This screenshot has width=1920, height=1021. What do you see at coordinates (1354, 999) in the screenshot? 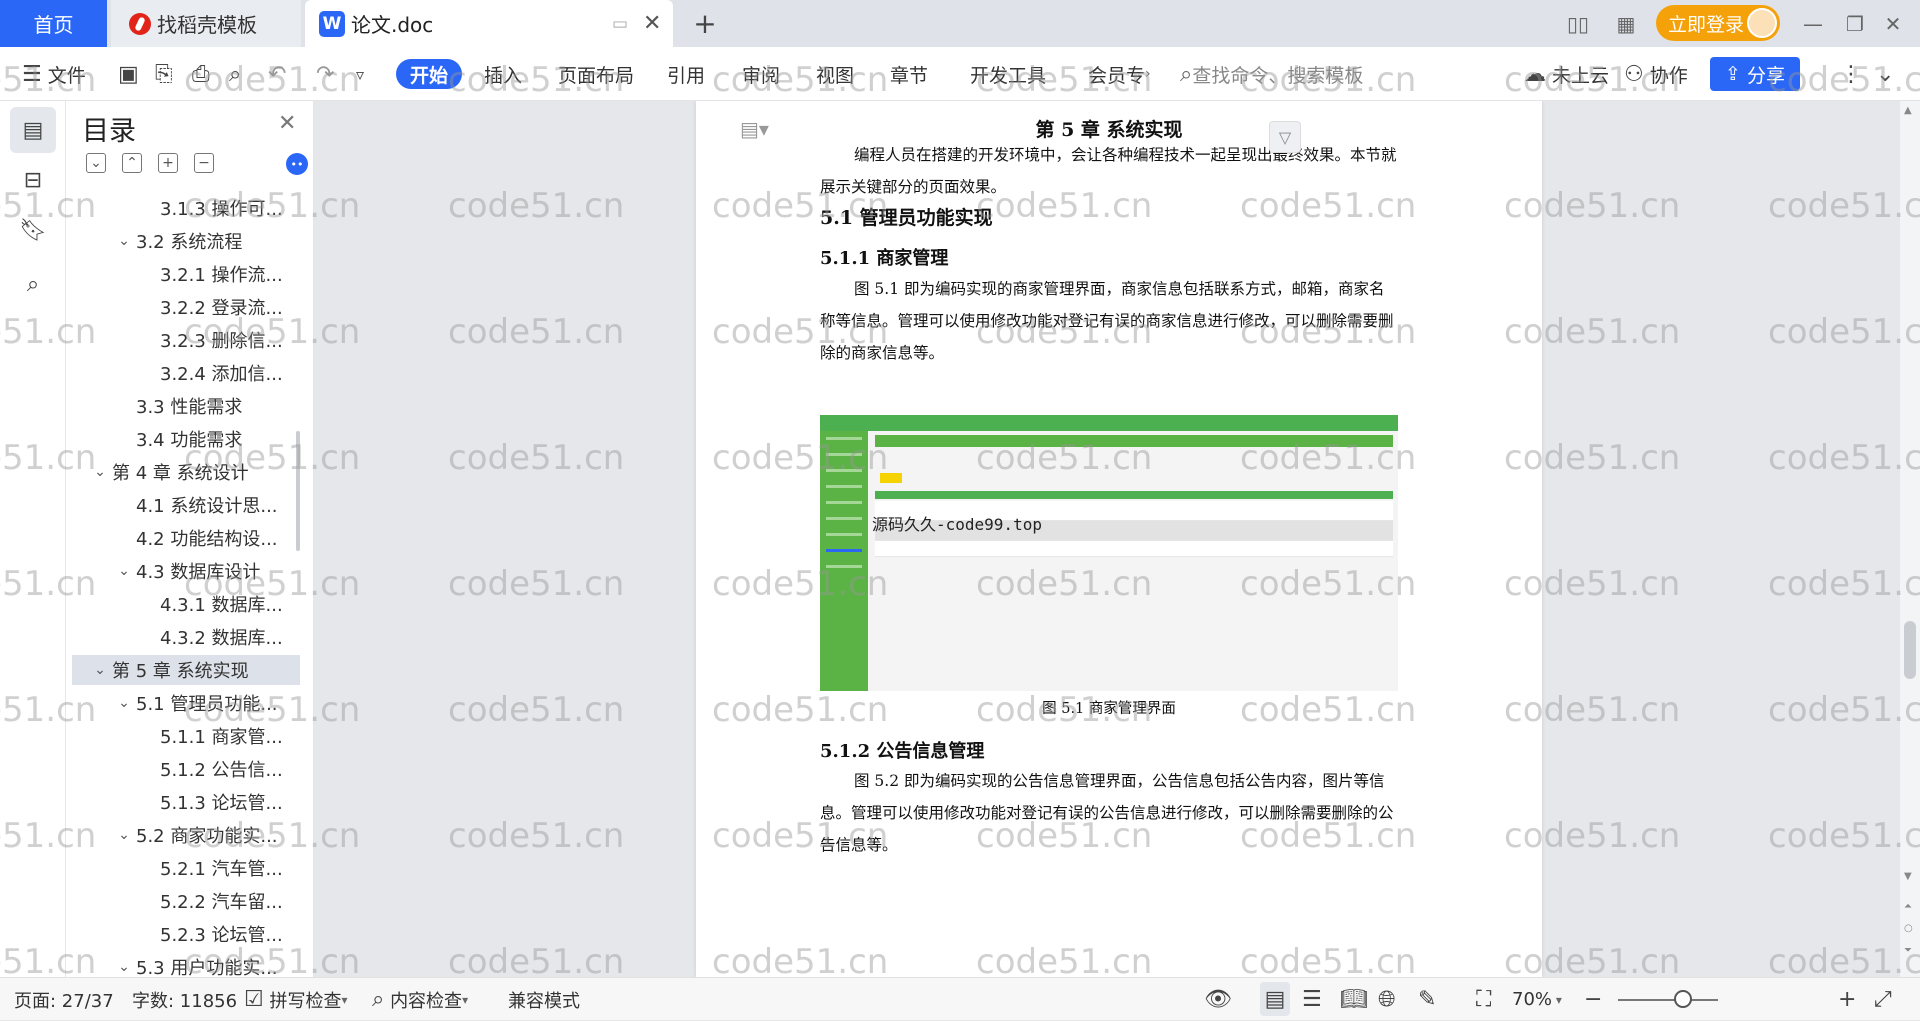
I see `reading-view-icon: 📖︎` at bounding box center [1354, 999].